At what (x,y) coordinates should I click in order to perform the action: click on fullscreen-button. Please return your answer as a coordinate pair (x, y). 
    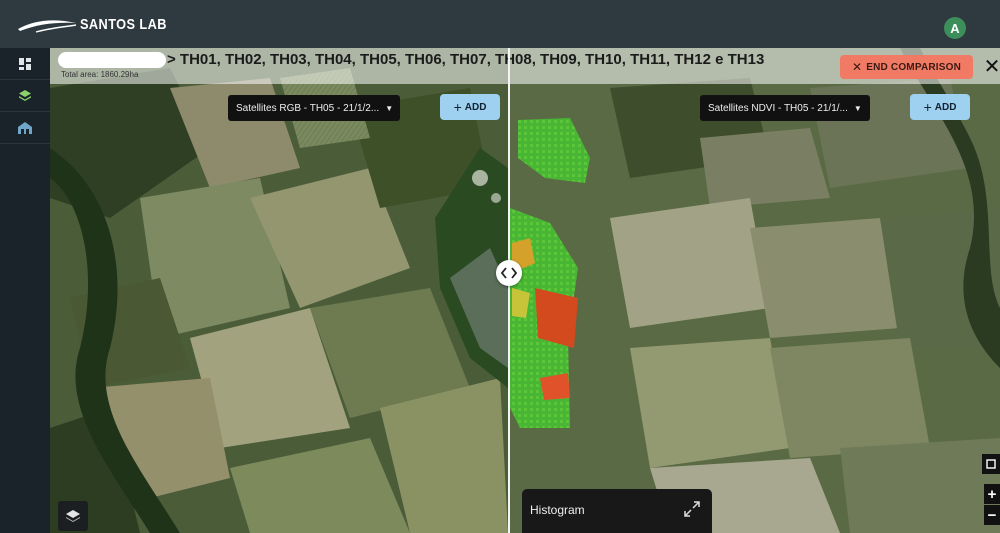
    Looking at the image, I should click on (991, 464).